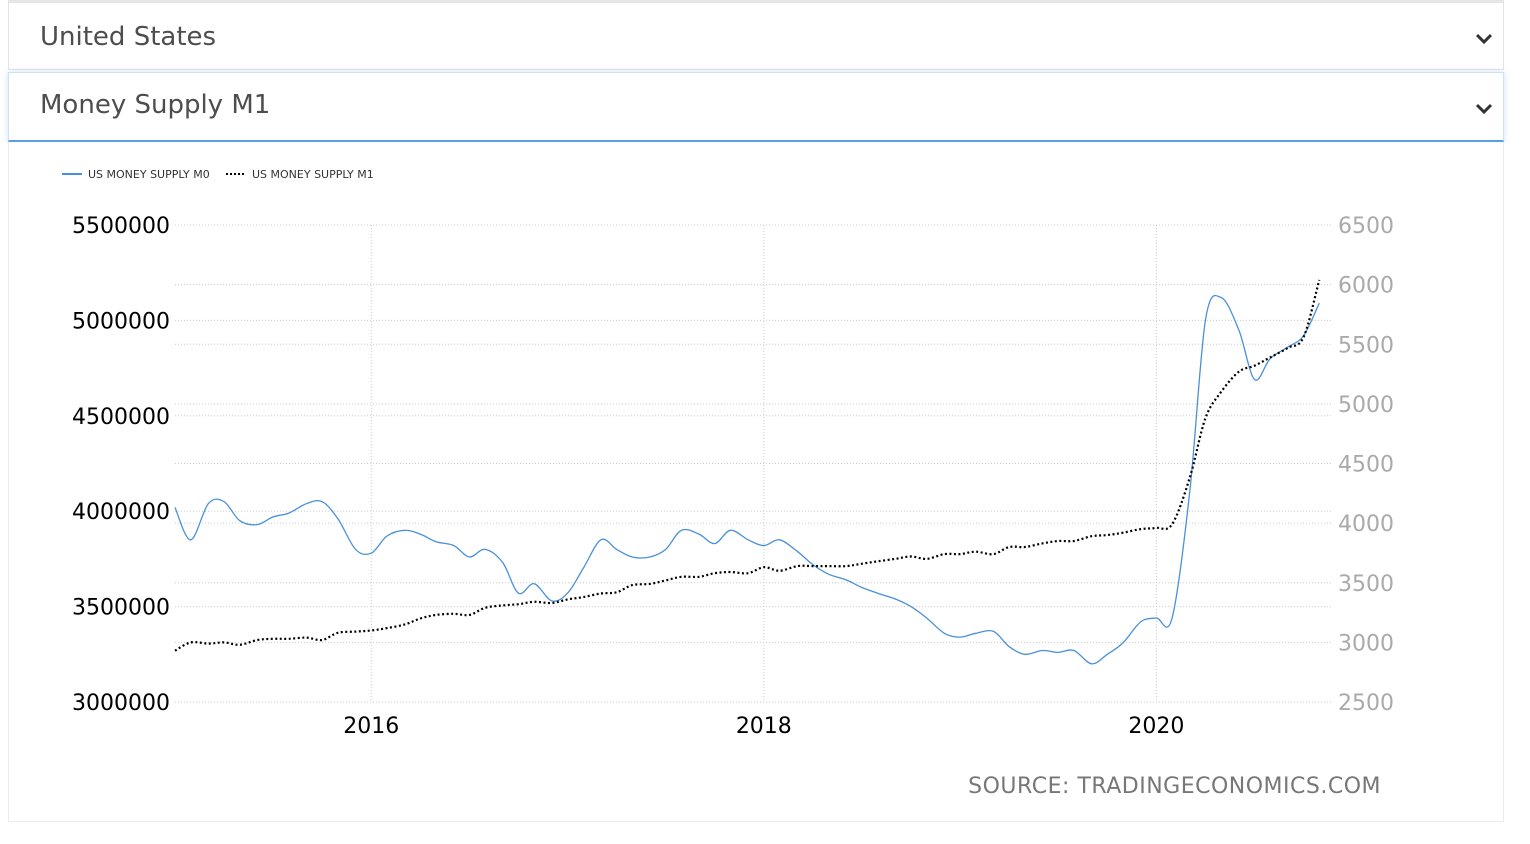  Describe the element at coordinates (1366, 643) in the screenshot. I see `y-right-tick-label: 3000` at that location.